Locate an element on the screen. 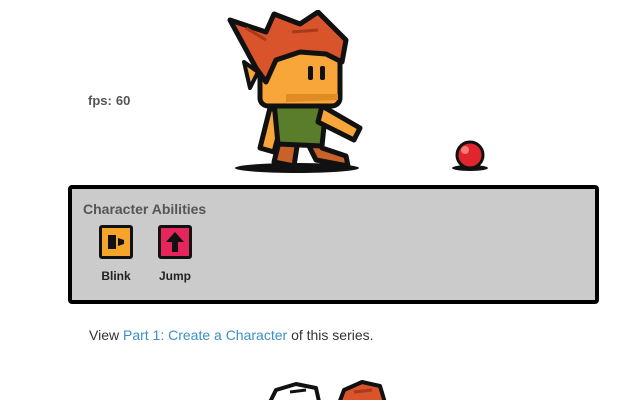 The width and height of the screenshot is (640, 400). blink-ability-button: Blink is located at coordinates (116, 254).